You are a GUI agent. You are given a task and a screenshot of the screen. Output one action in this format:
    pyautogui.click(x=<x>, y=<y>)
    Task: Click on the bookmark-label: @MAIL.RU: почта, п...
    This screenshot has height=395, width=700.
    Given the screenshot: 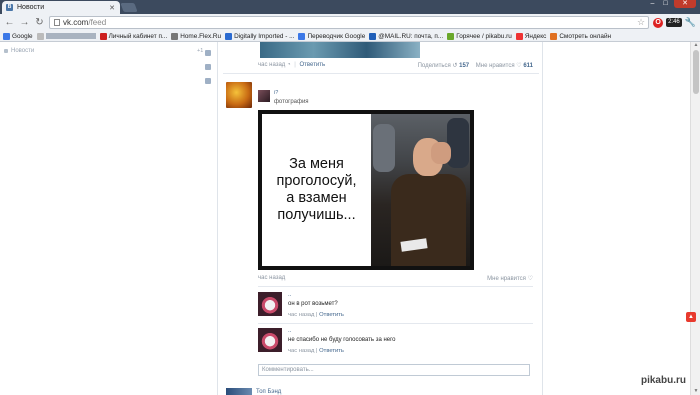 What is the action you would take?
    pyautogui.click(x=411, y=36)
    